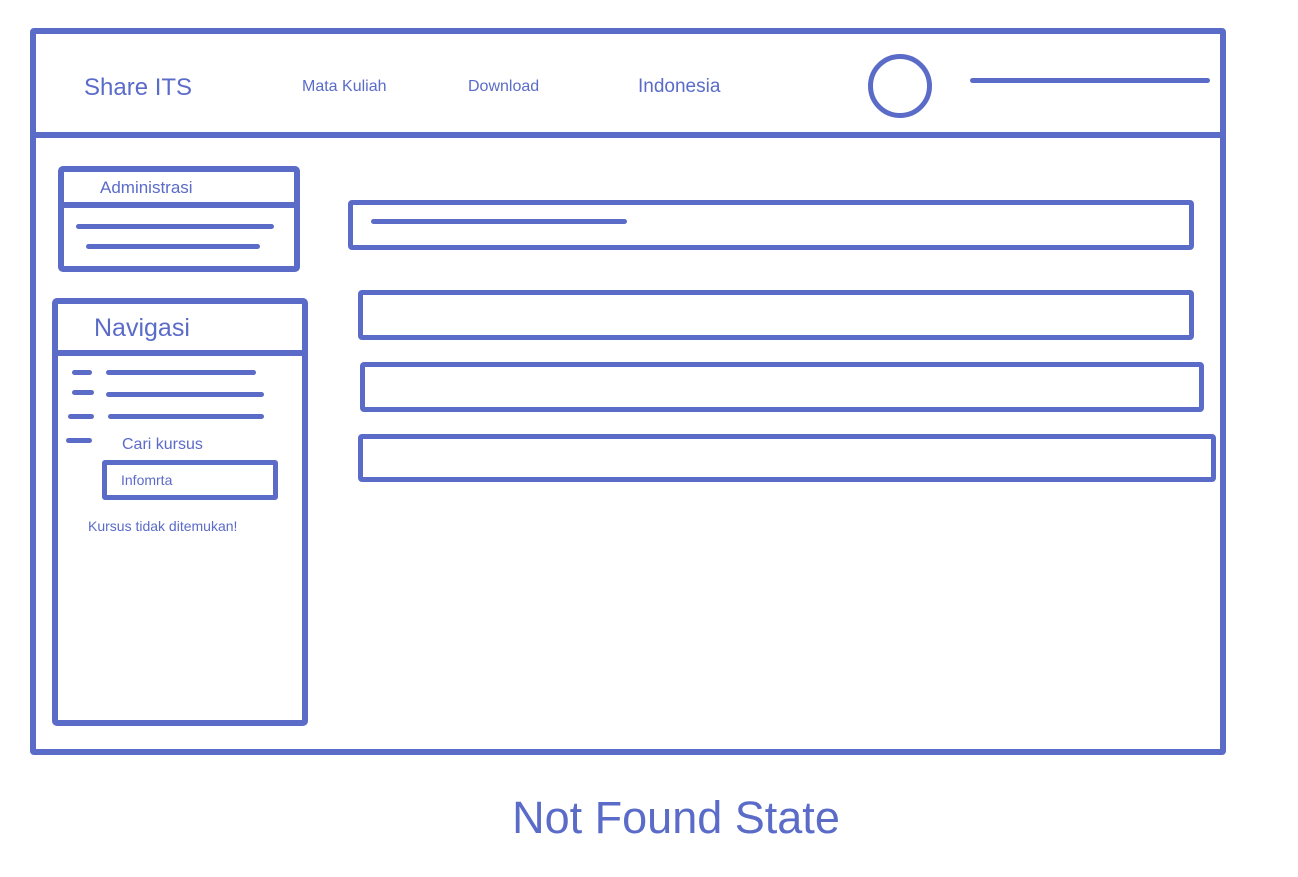  I want to click on not-found-message: Kursus tidak ditemukan!, so click(163, 526).